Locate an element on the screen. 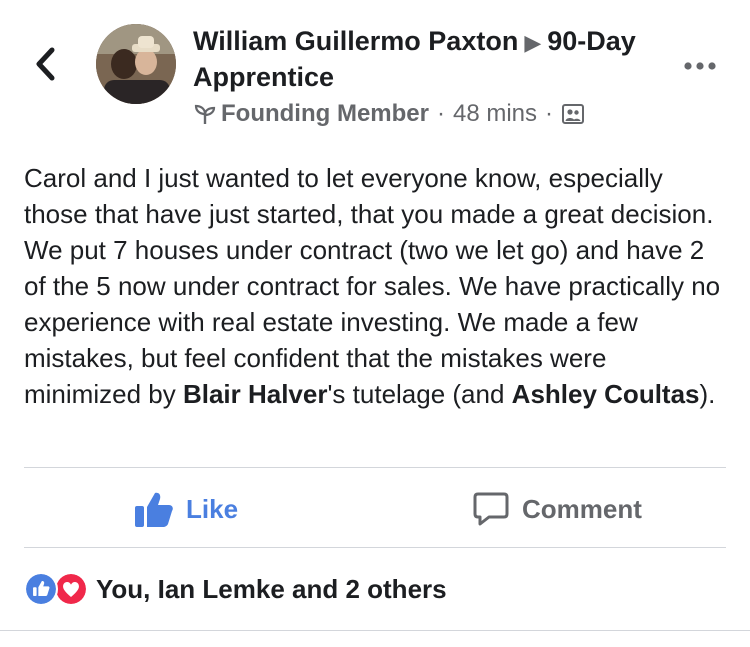  bottom-divider is located at coordinates (375, 630).